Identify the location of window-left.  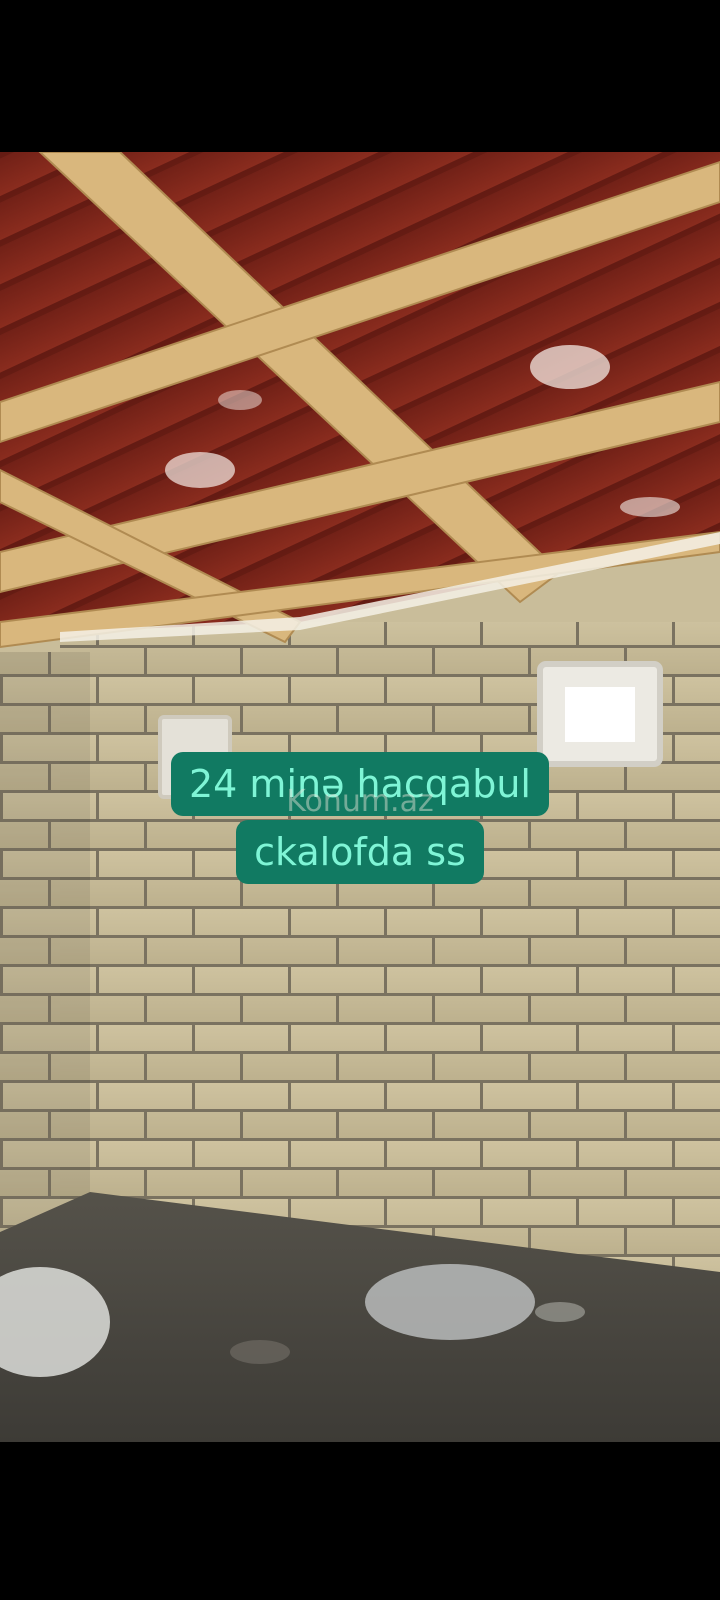
(195, 757).